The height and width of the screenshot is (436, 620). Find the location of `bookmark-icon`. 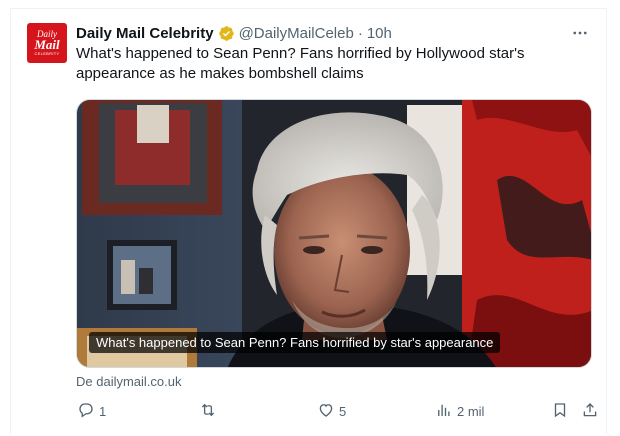

bookmark-icon is located at coordinates (560, 411).